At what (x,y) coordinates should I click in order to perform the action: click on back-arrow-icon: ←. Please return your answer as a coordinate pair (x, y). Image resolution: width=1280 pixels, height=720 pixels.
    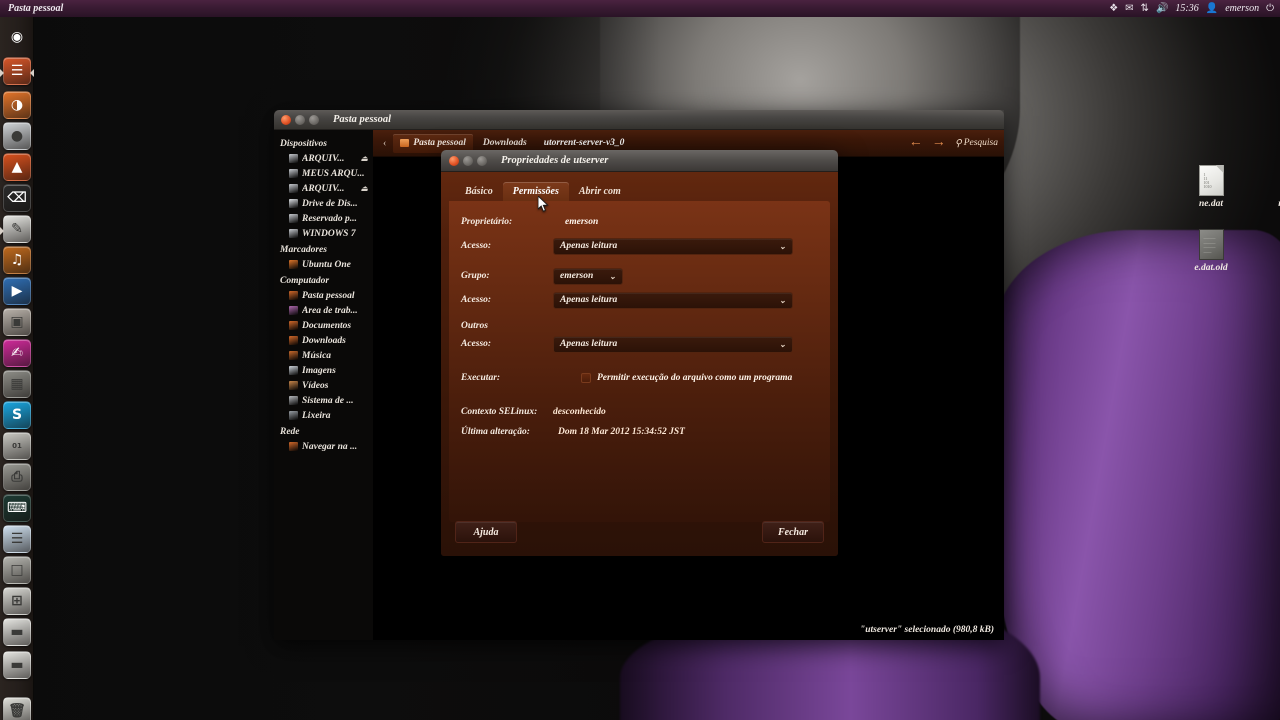
    Looking at the image, I should click on (916, 143).